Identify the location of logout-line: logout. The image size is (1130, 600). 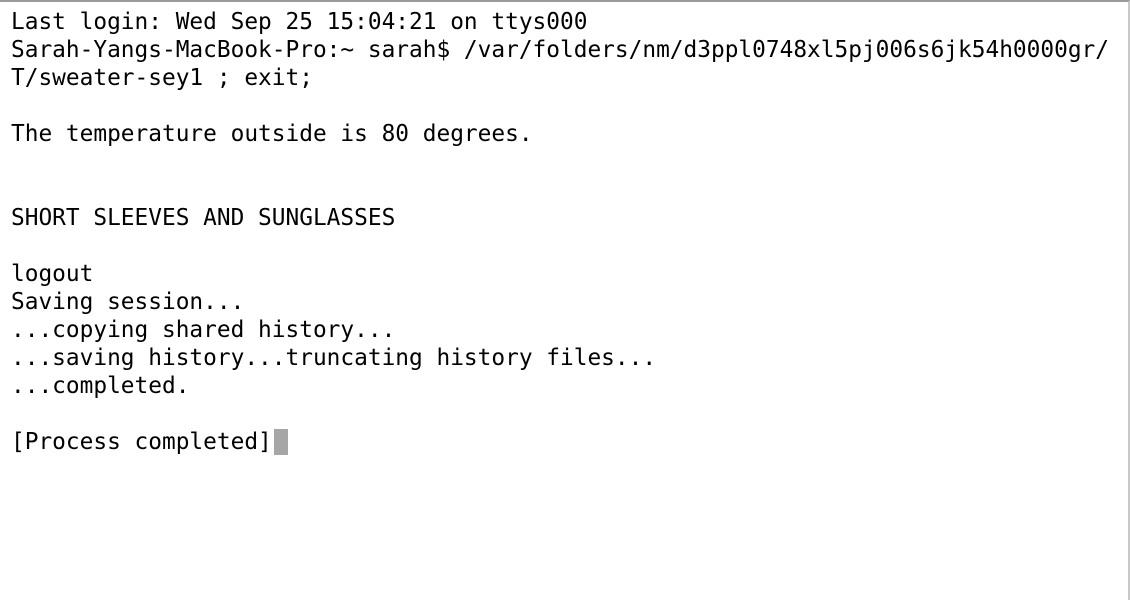
(52, 274).